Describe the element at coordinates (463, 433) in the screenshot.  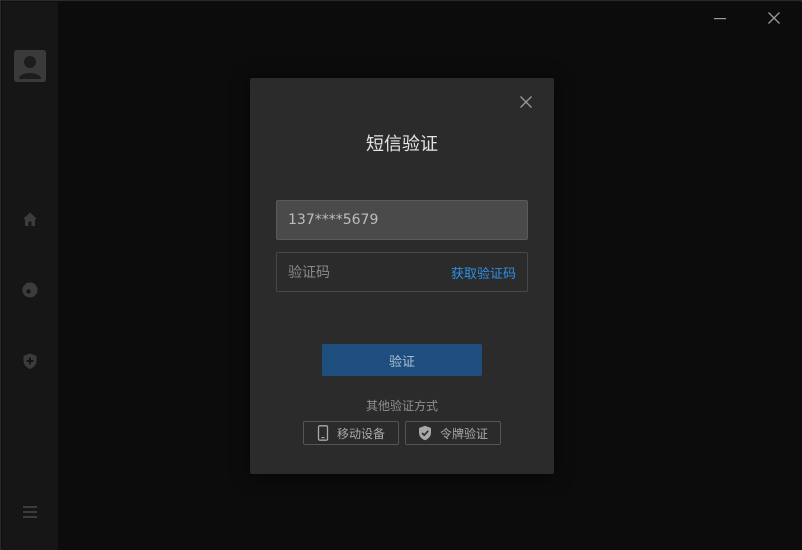
I see `token-verify-label: 令牌验证` at that location.